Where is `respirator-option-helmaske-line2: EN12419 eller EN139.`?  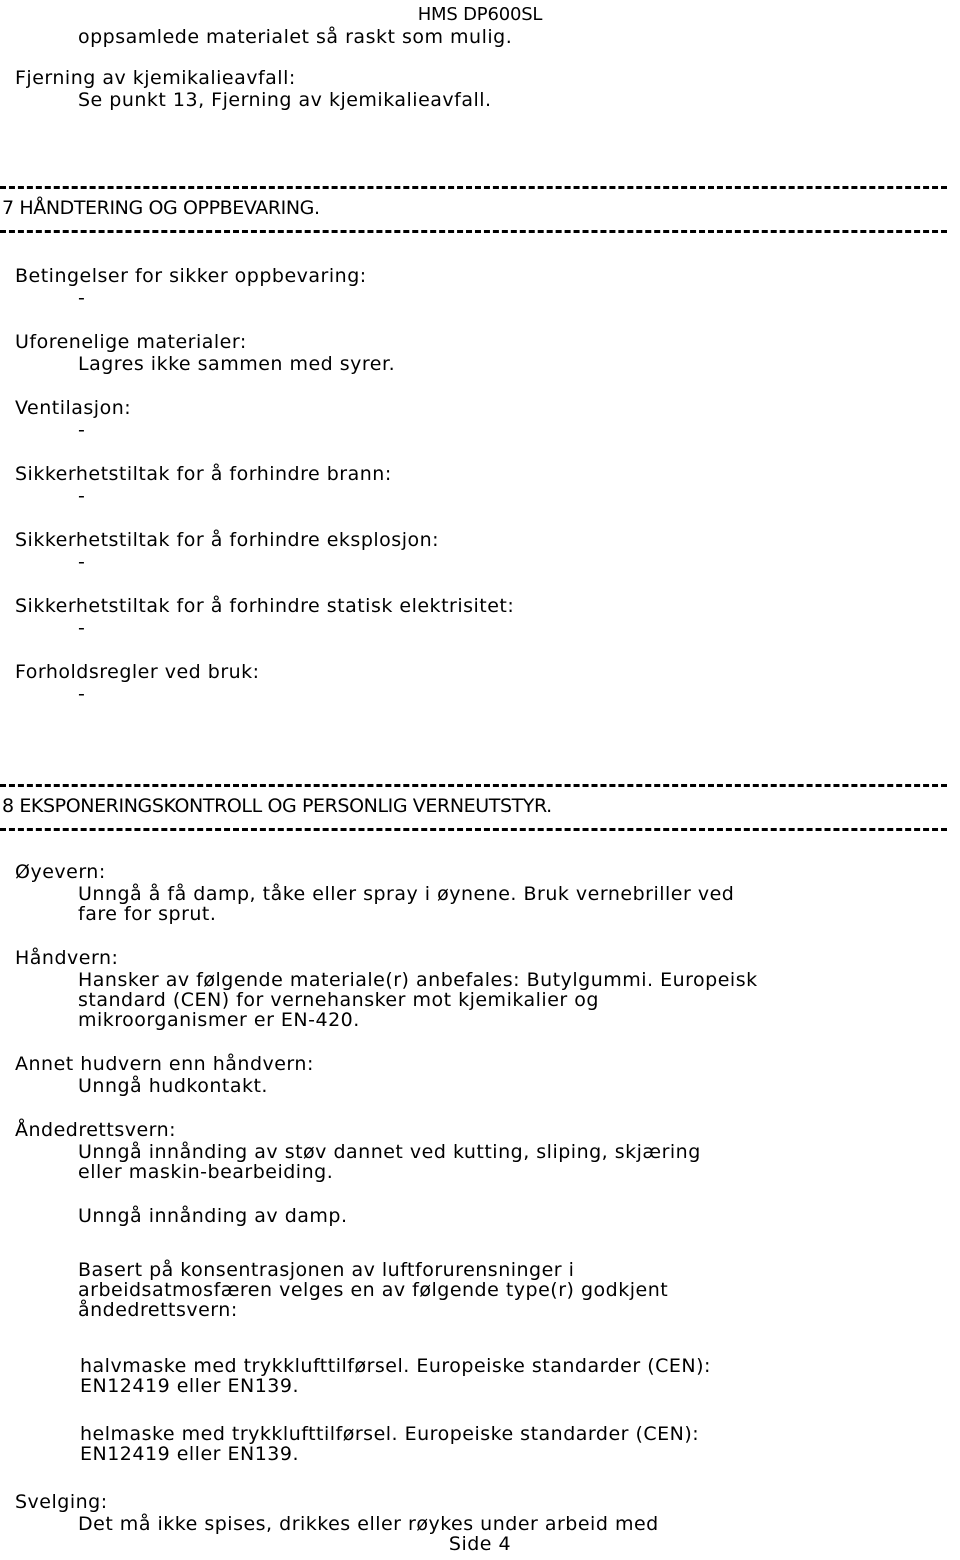 respirator-option-helmaske-line2: EN12419 eller EN139. is located at coordinates (190, 1454).